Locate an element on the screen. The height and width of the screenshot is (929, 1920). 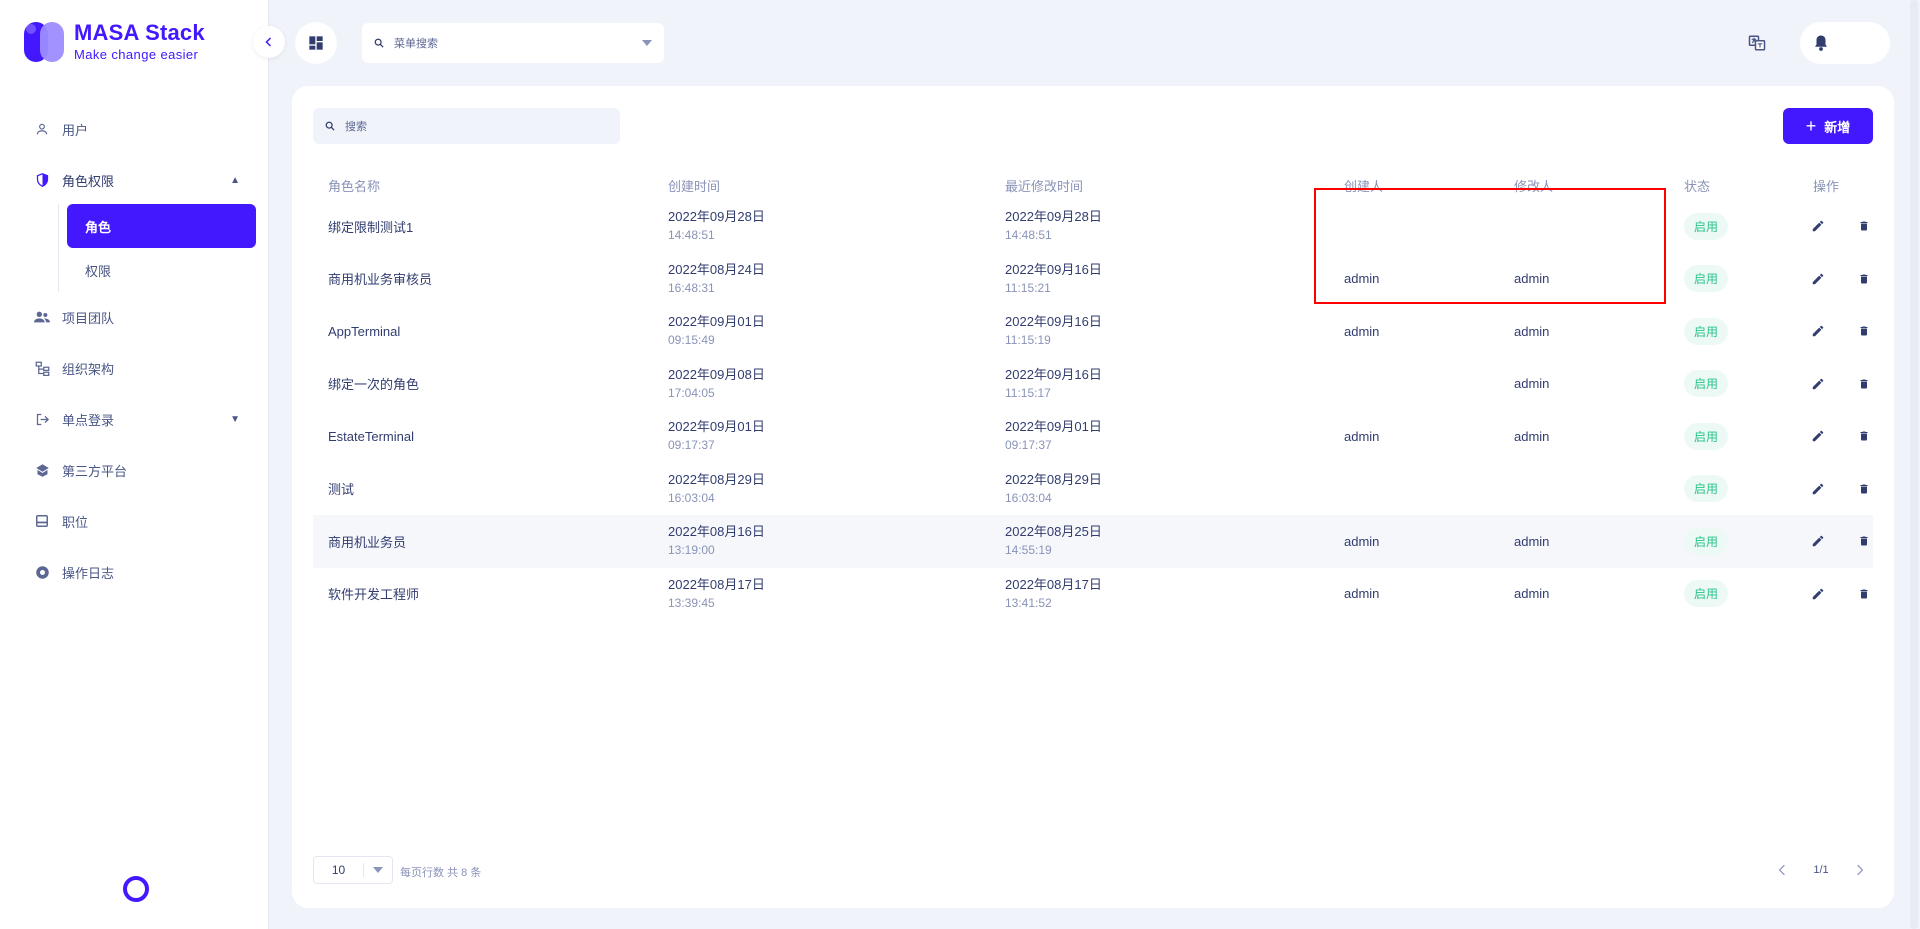
pagination-nav: 1/1 is located at coordinates (1821, 870).